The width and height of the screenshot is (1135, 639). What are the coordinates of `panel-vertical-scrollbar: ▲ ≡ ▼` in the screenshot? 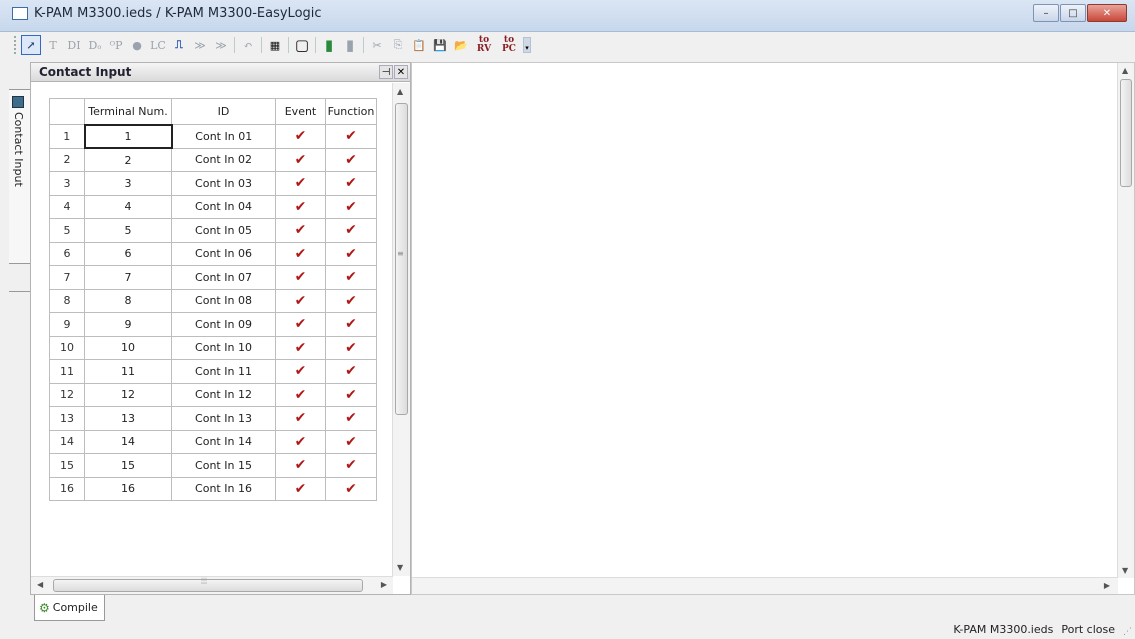 It's located at (401, 329).